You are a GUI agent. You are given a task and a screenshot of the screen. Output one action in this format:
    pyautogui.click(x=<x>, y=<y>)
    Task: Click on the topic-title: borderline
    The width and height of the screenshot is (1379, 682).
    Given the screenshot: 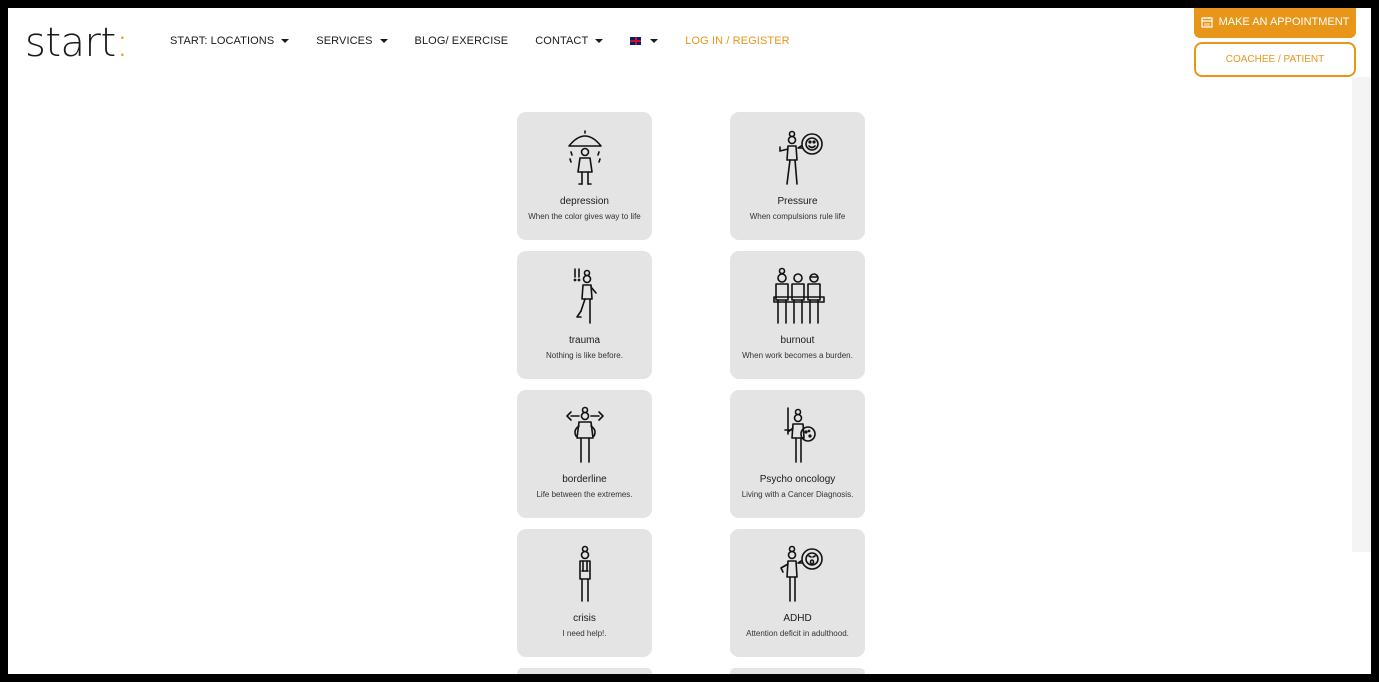 What is the action you would take?
    pyautogui.click(x=584, y=479)
    